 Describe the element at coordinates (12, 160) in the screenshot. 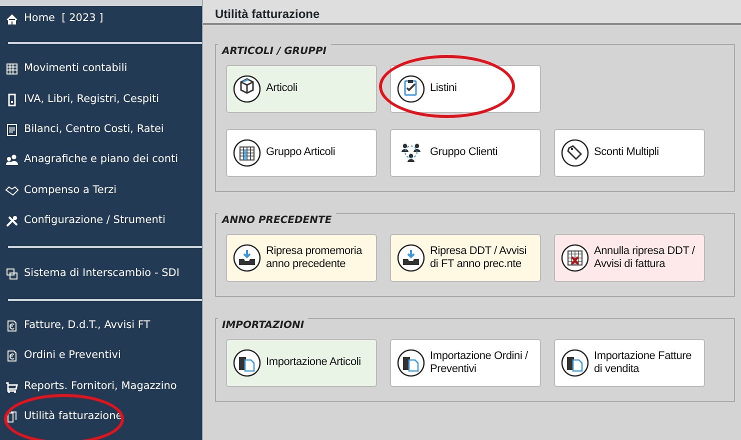

I see `people-icon` at that location.